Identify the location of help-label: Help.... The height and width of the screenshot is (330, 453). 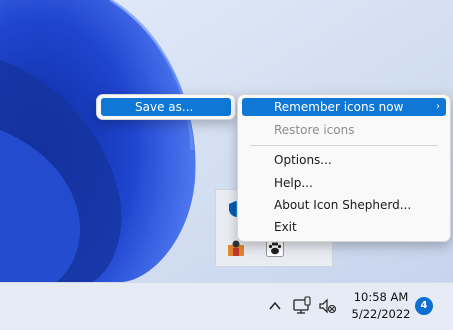
(293, 183).